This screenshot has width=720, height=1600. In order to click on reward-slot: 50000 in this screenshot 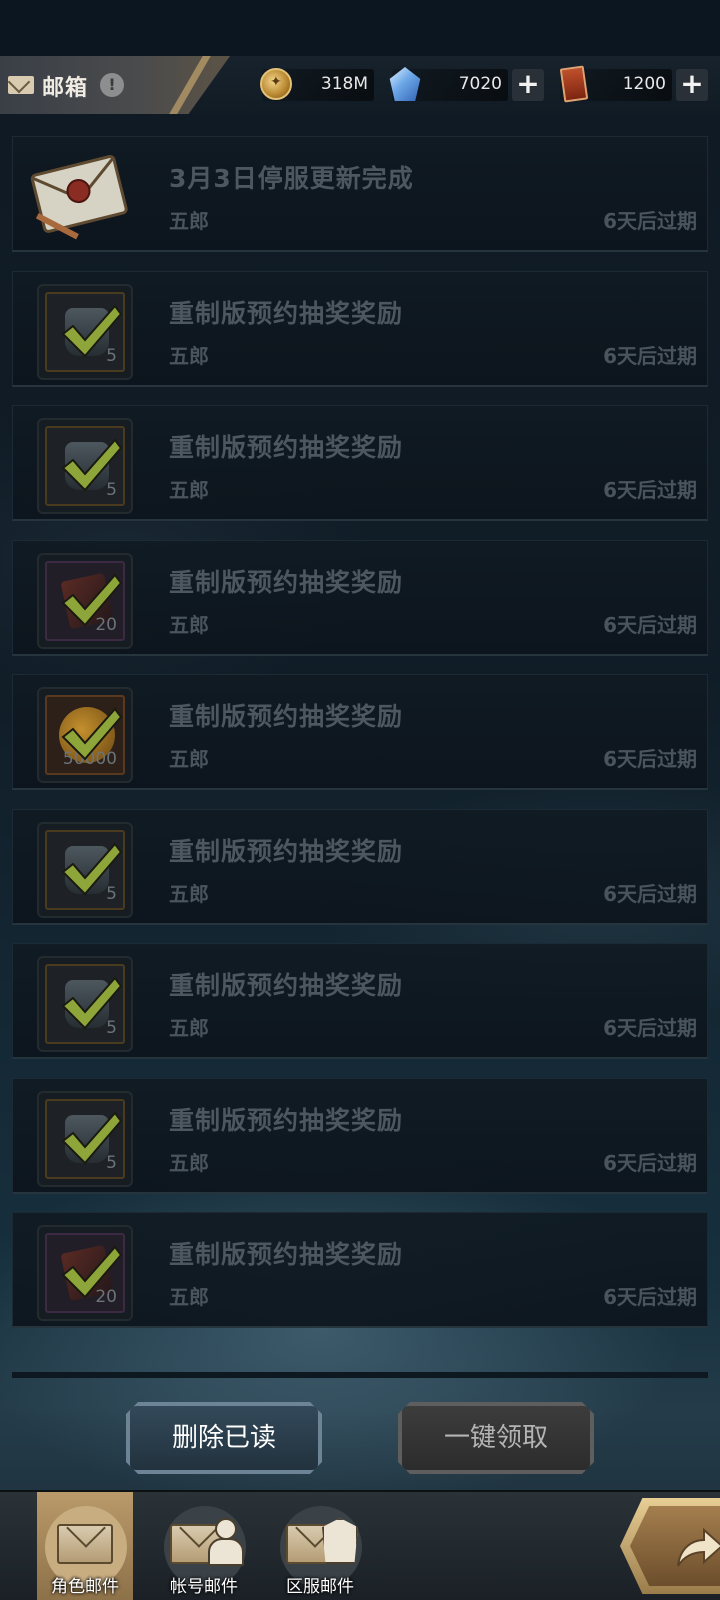, I will do `click(85, 735)`.